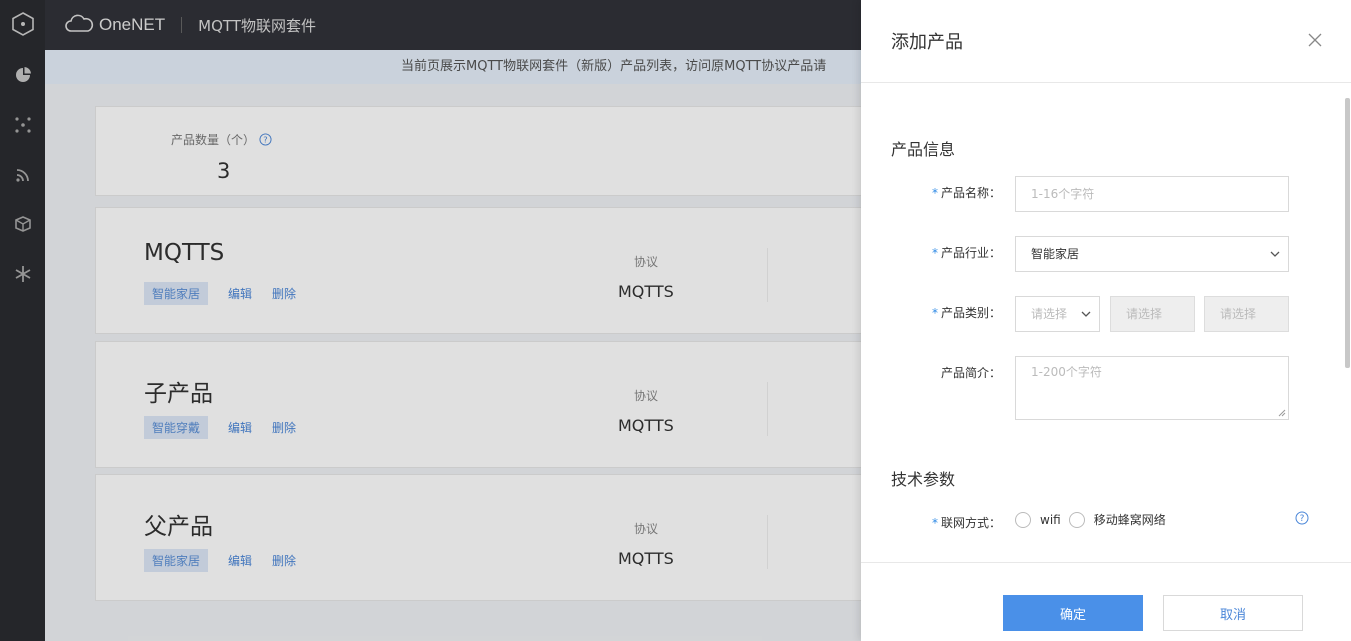  Describe the element at coordinates (923, 149) in the screenshot. I see `section-product-info: 产品信息` at that location.